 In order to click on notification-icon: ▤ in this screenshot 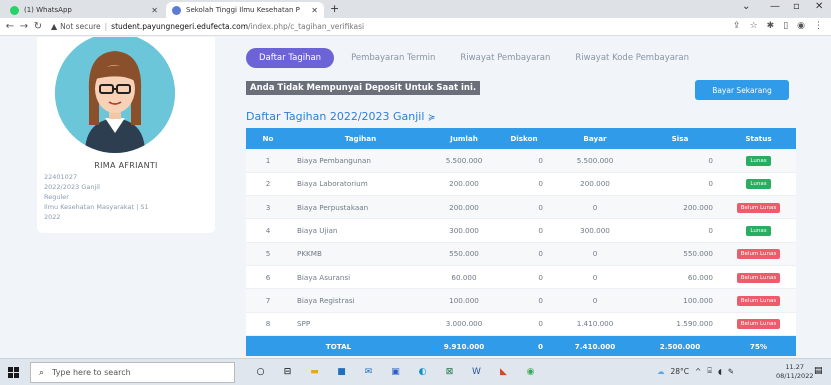, I will do `click(818, 371)`.